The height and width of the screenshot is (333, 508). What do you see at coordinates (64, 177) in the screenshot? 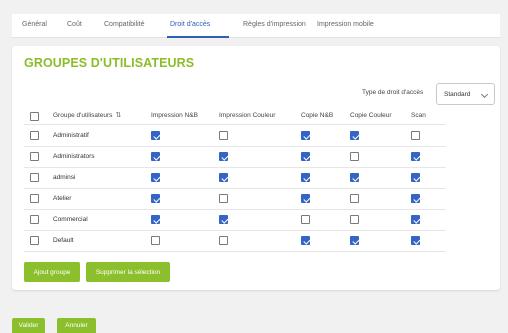
I see `group-name: adminsi` at bounding box center [64, 177].